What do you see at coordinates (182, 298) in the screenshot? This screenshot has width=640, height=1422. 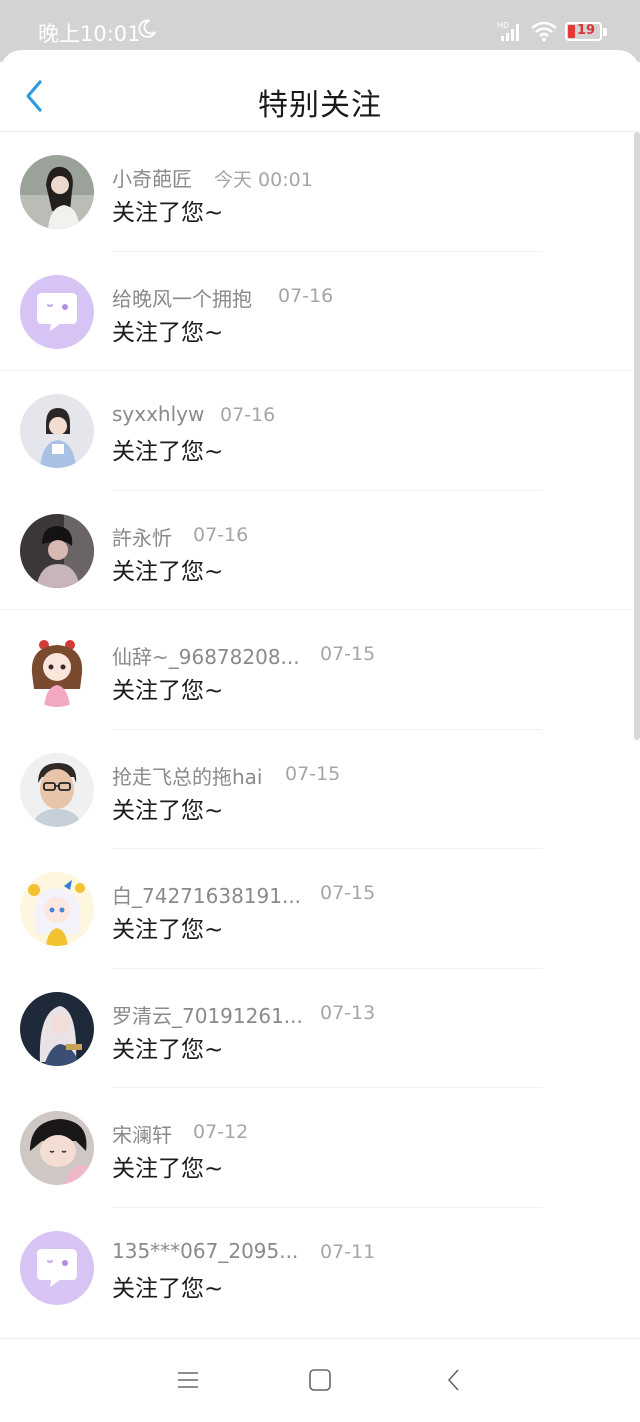 I see `user-name: 给晚风一个拥抱` at bounding box center [182, 298].